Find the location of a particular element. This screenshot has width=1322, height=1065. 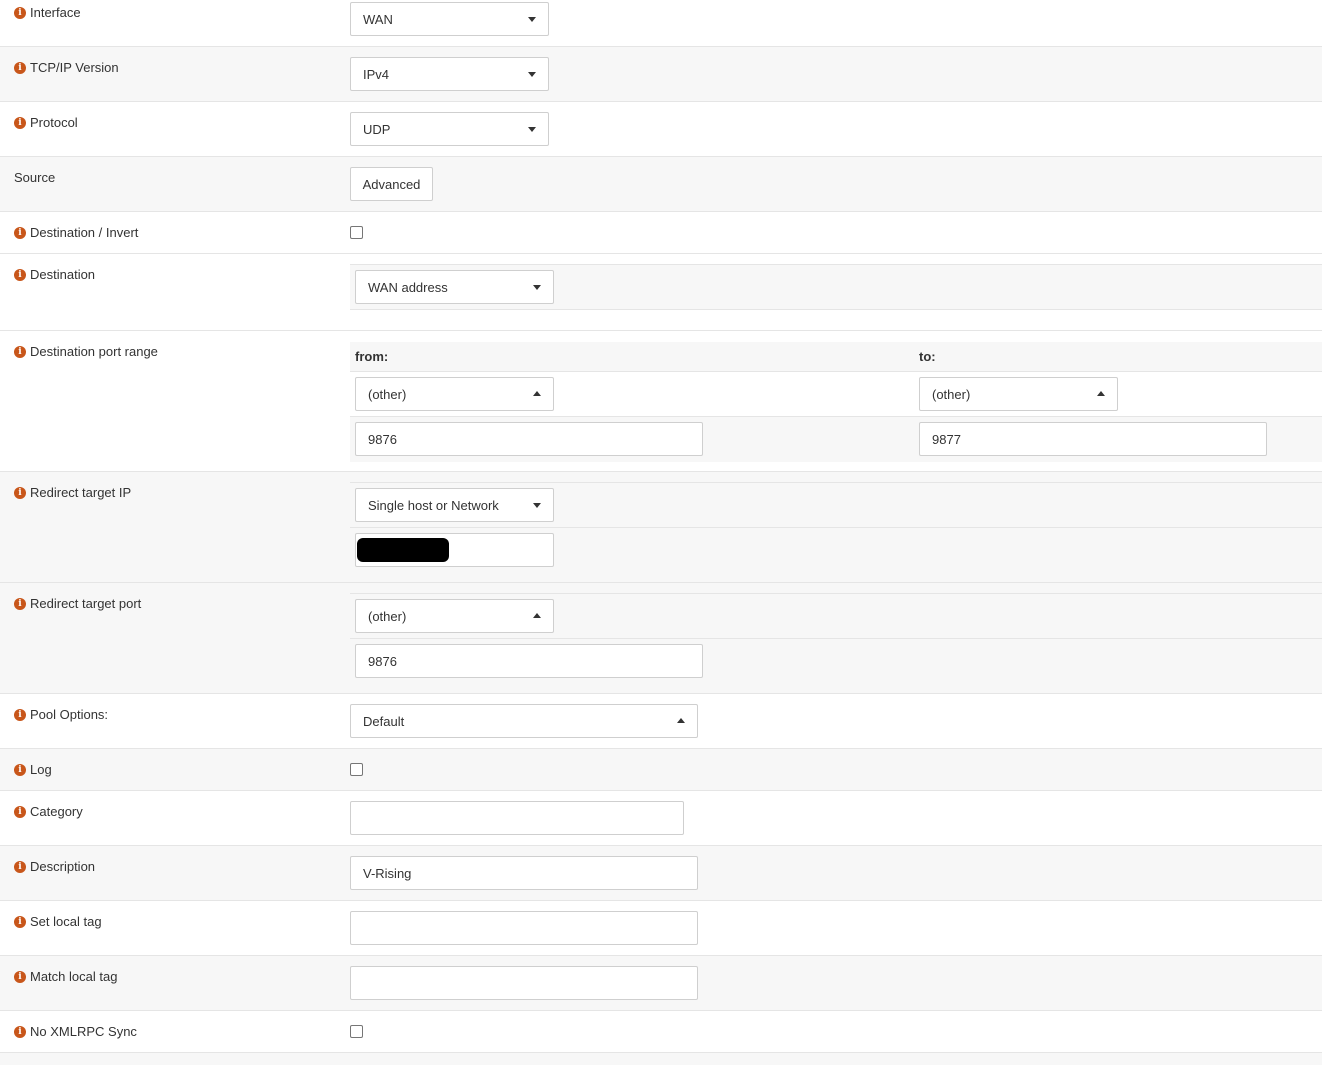

port-range-to-select: (other) is located at coordinates (1018, 394).